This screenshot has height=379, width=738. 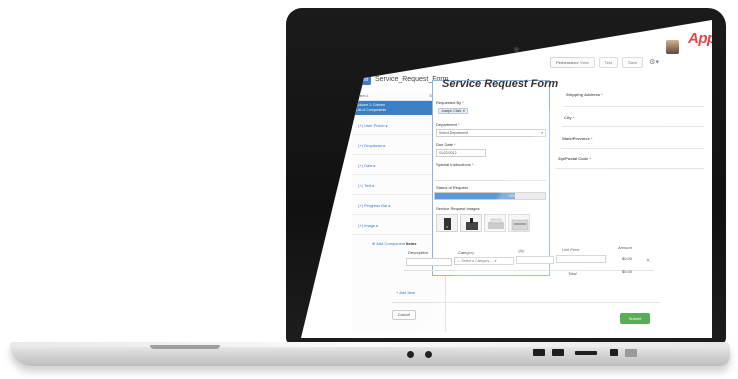 I want to click on row-amount: $0.00, so click(x=627, y=258).